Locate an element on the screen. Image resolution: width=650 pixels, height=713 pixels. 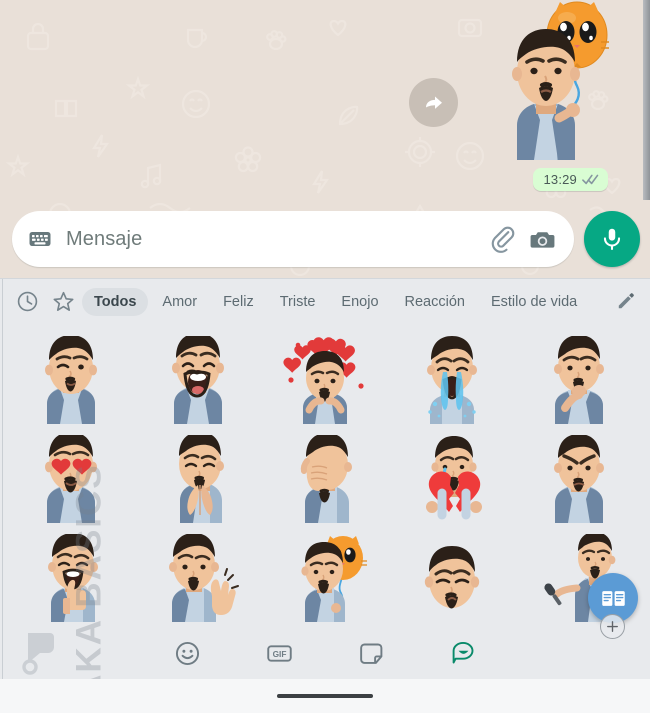
laughing-face-sticker is located at coordinates (198, 379).